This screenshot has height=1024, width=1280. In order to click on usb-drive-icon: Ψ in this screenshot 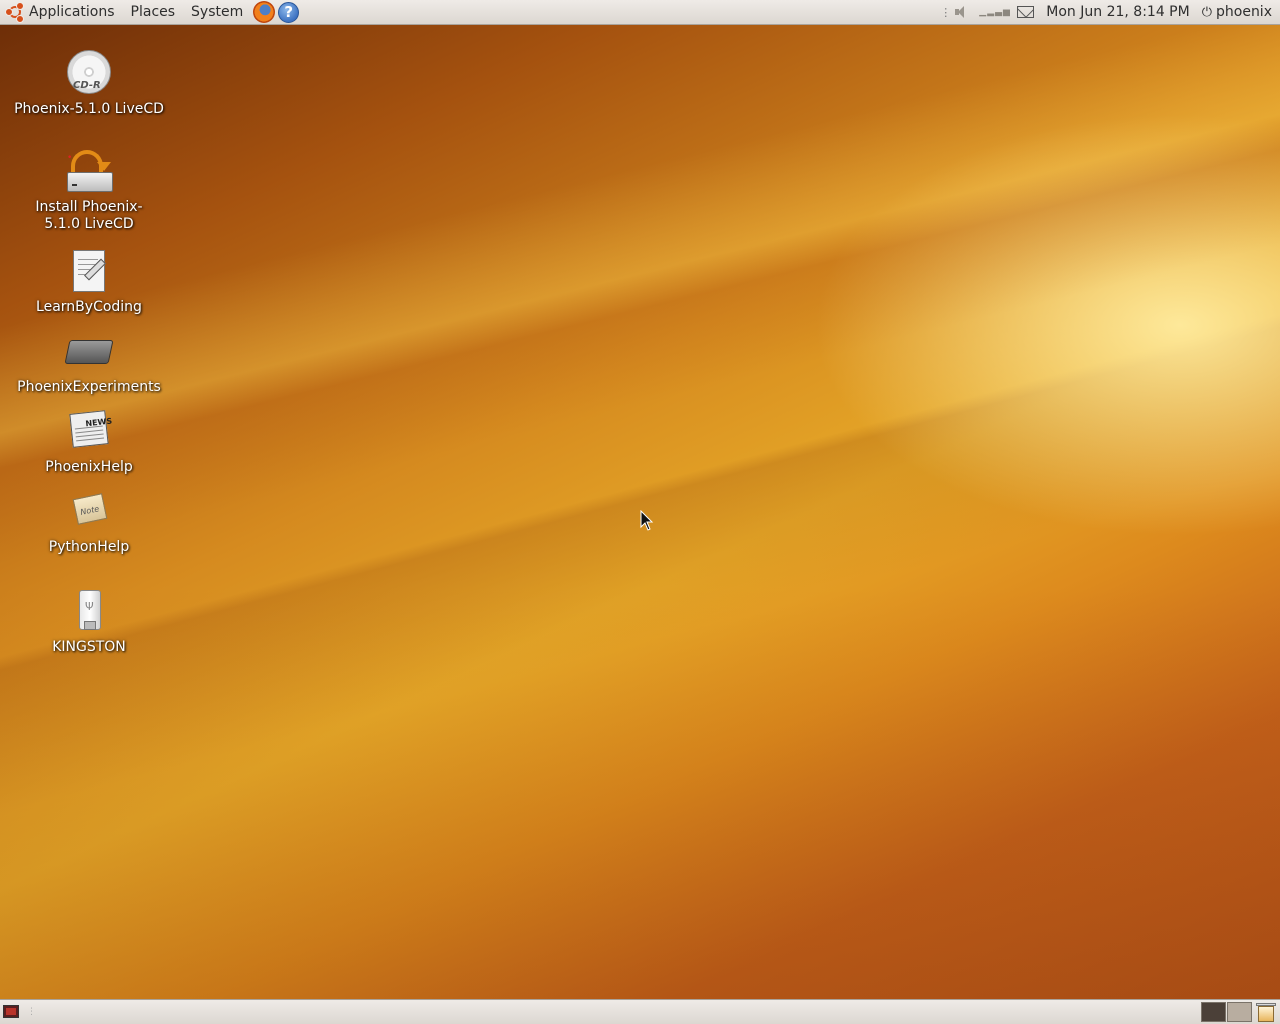, I will do `click(89, 612)`.